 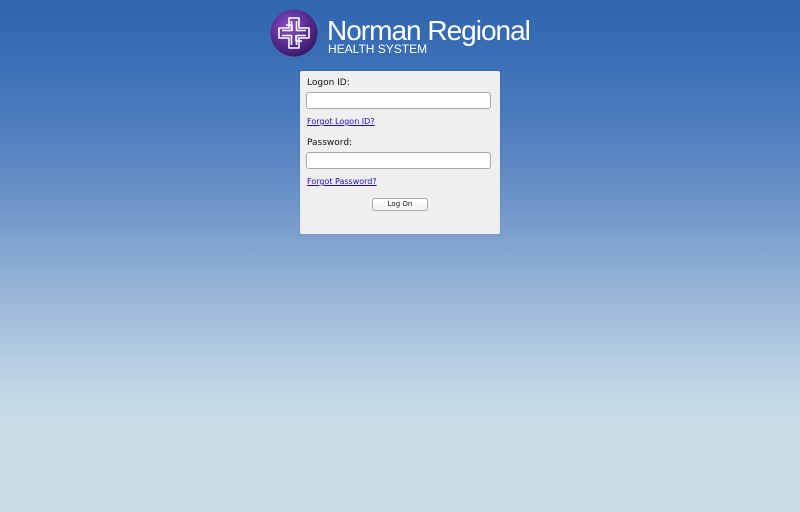 I want to click on logon-id-label: Logon ID:, so click(x=328, y=83).